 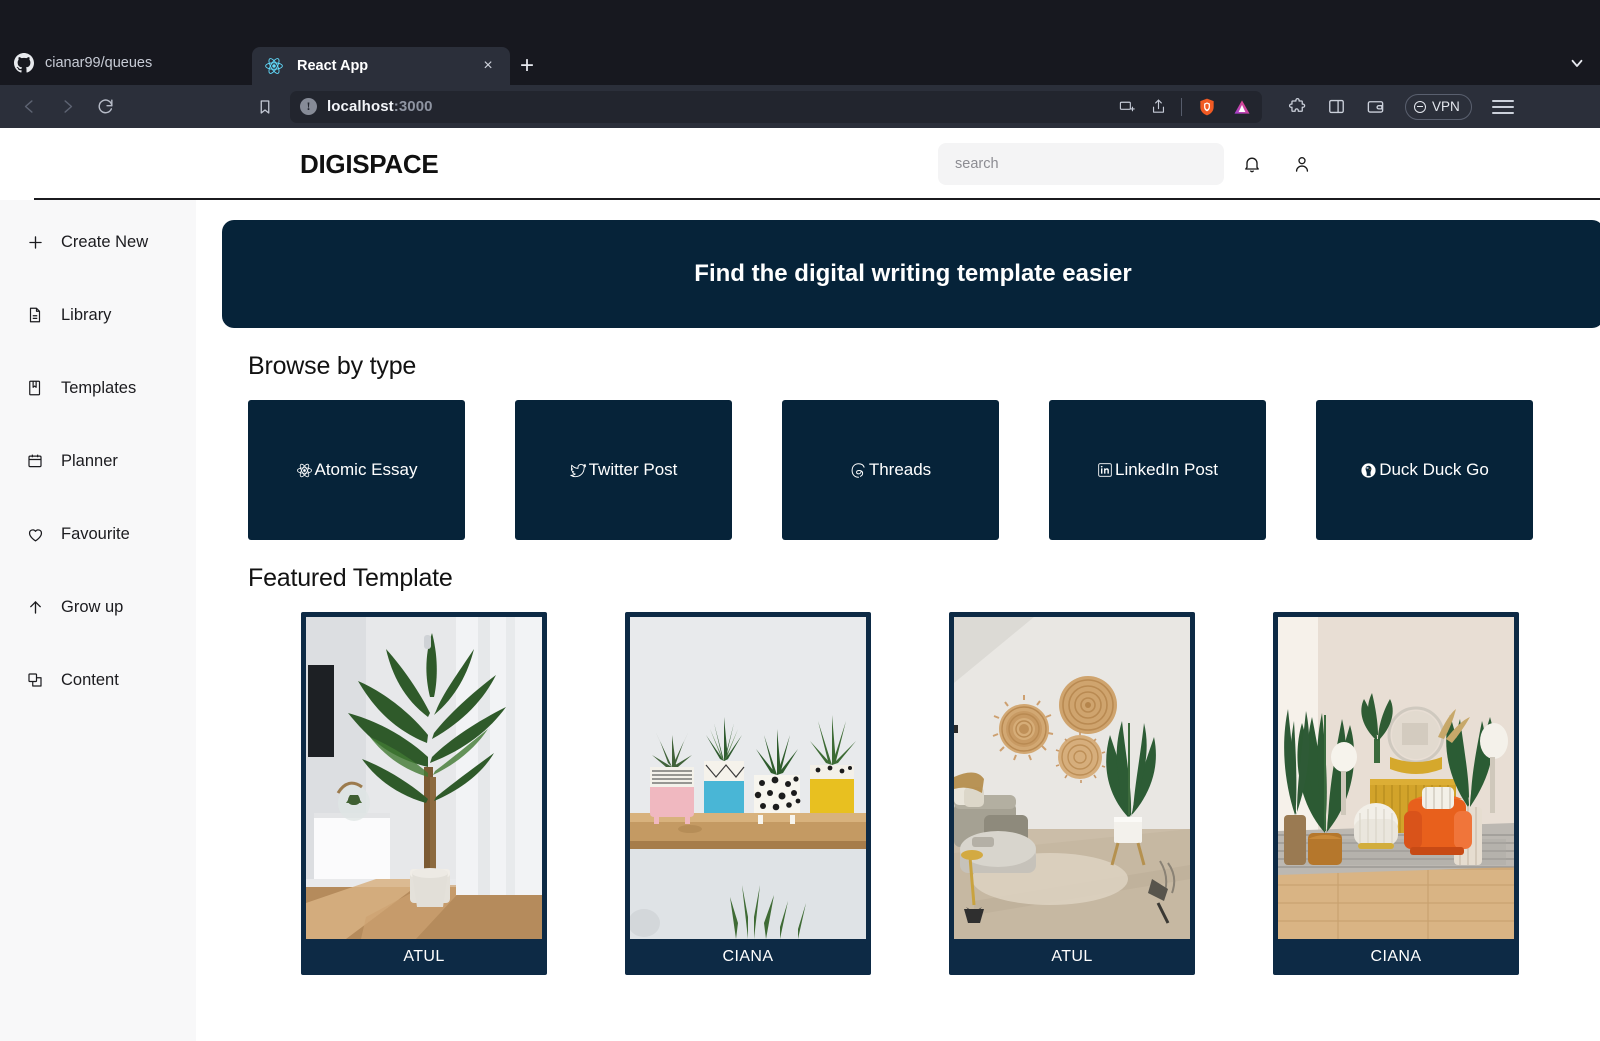 What do you see at coordinates (35, 388) in the screenshot?
I see `book-icon` at bounding box center [35, 388].